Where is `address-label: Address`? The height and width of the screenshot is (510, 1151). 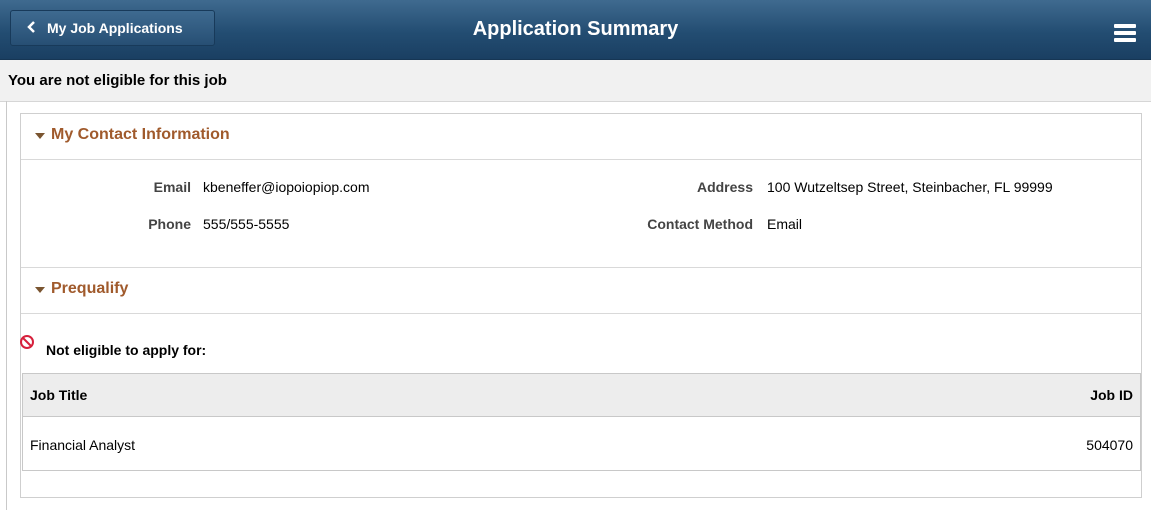
address-label: Address is located at coordinates (724, 187).